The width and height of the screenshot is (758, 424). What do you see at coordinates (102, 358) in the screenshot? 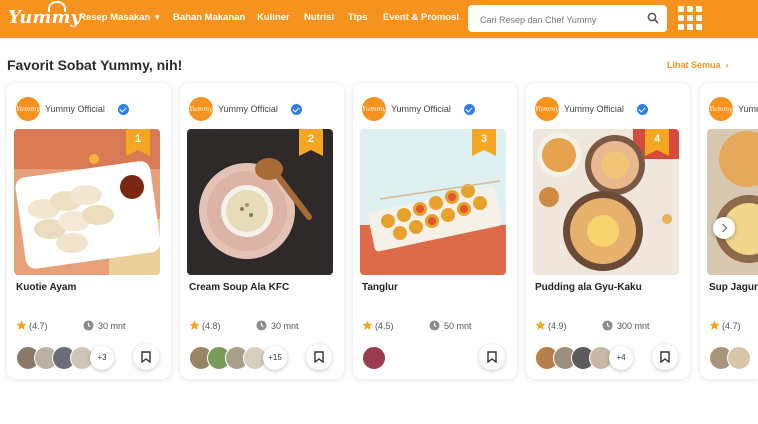
I see `more-avatars-count: +3` at bounding box center [102, 358].